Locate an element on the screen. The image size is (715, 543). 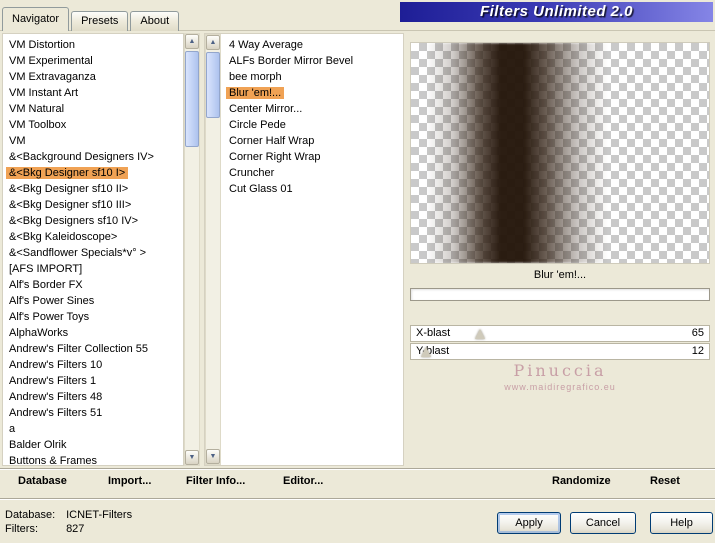
list-item: Corner Right Wrap is located at coordinates (313, 157).